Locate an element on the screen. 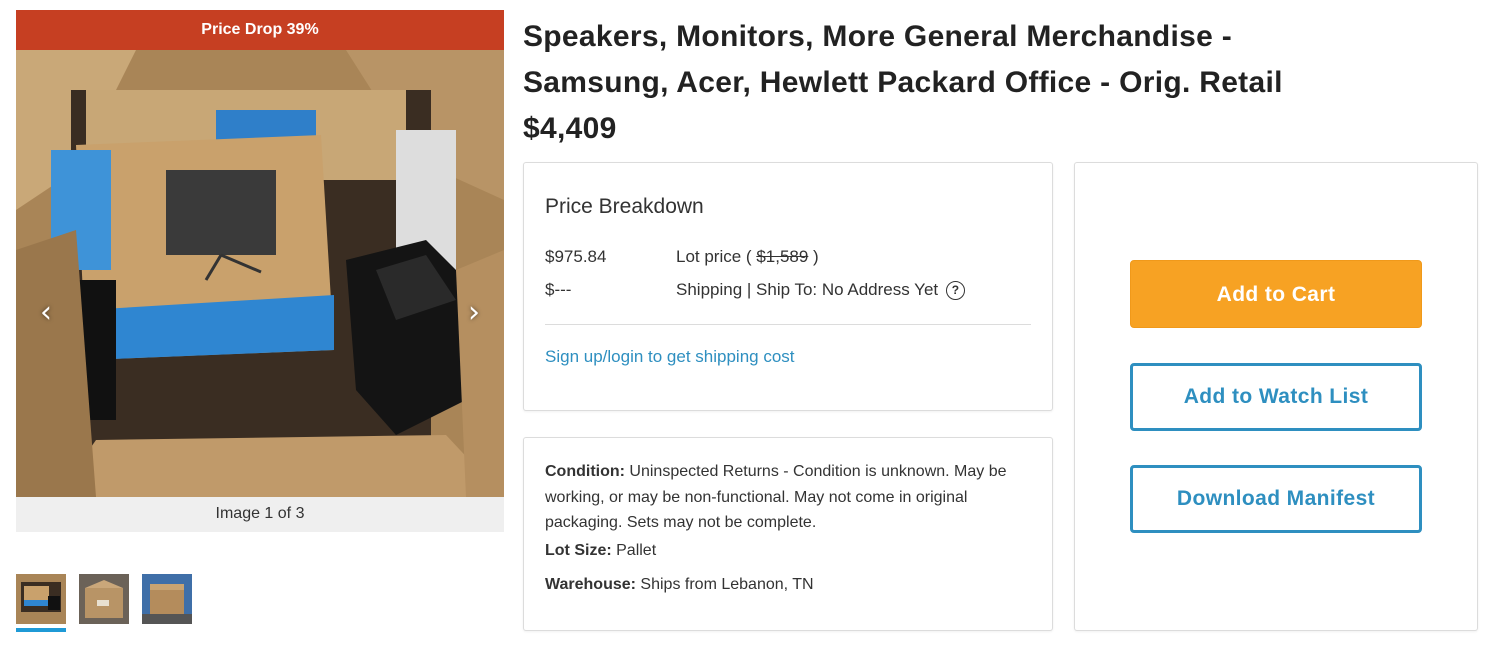 This screenshot has height=658, width=1502. previous-image-button: ‹ is located at coordinates (46, 315).